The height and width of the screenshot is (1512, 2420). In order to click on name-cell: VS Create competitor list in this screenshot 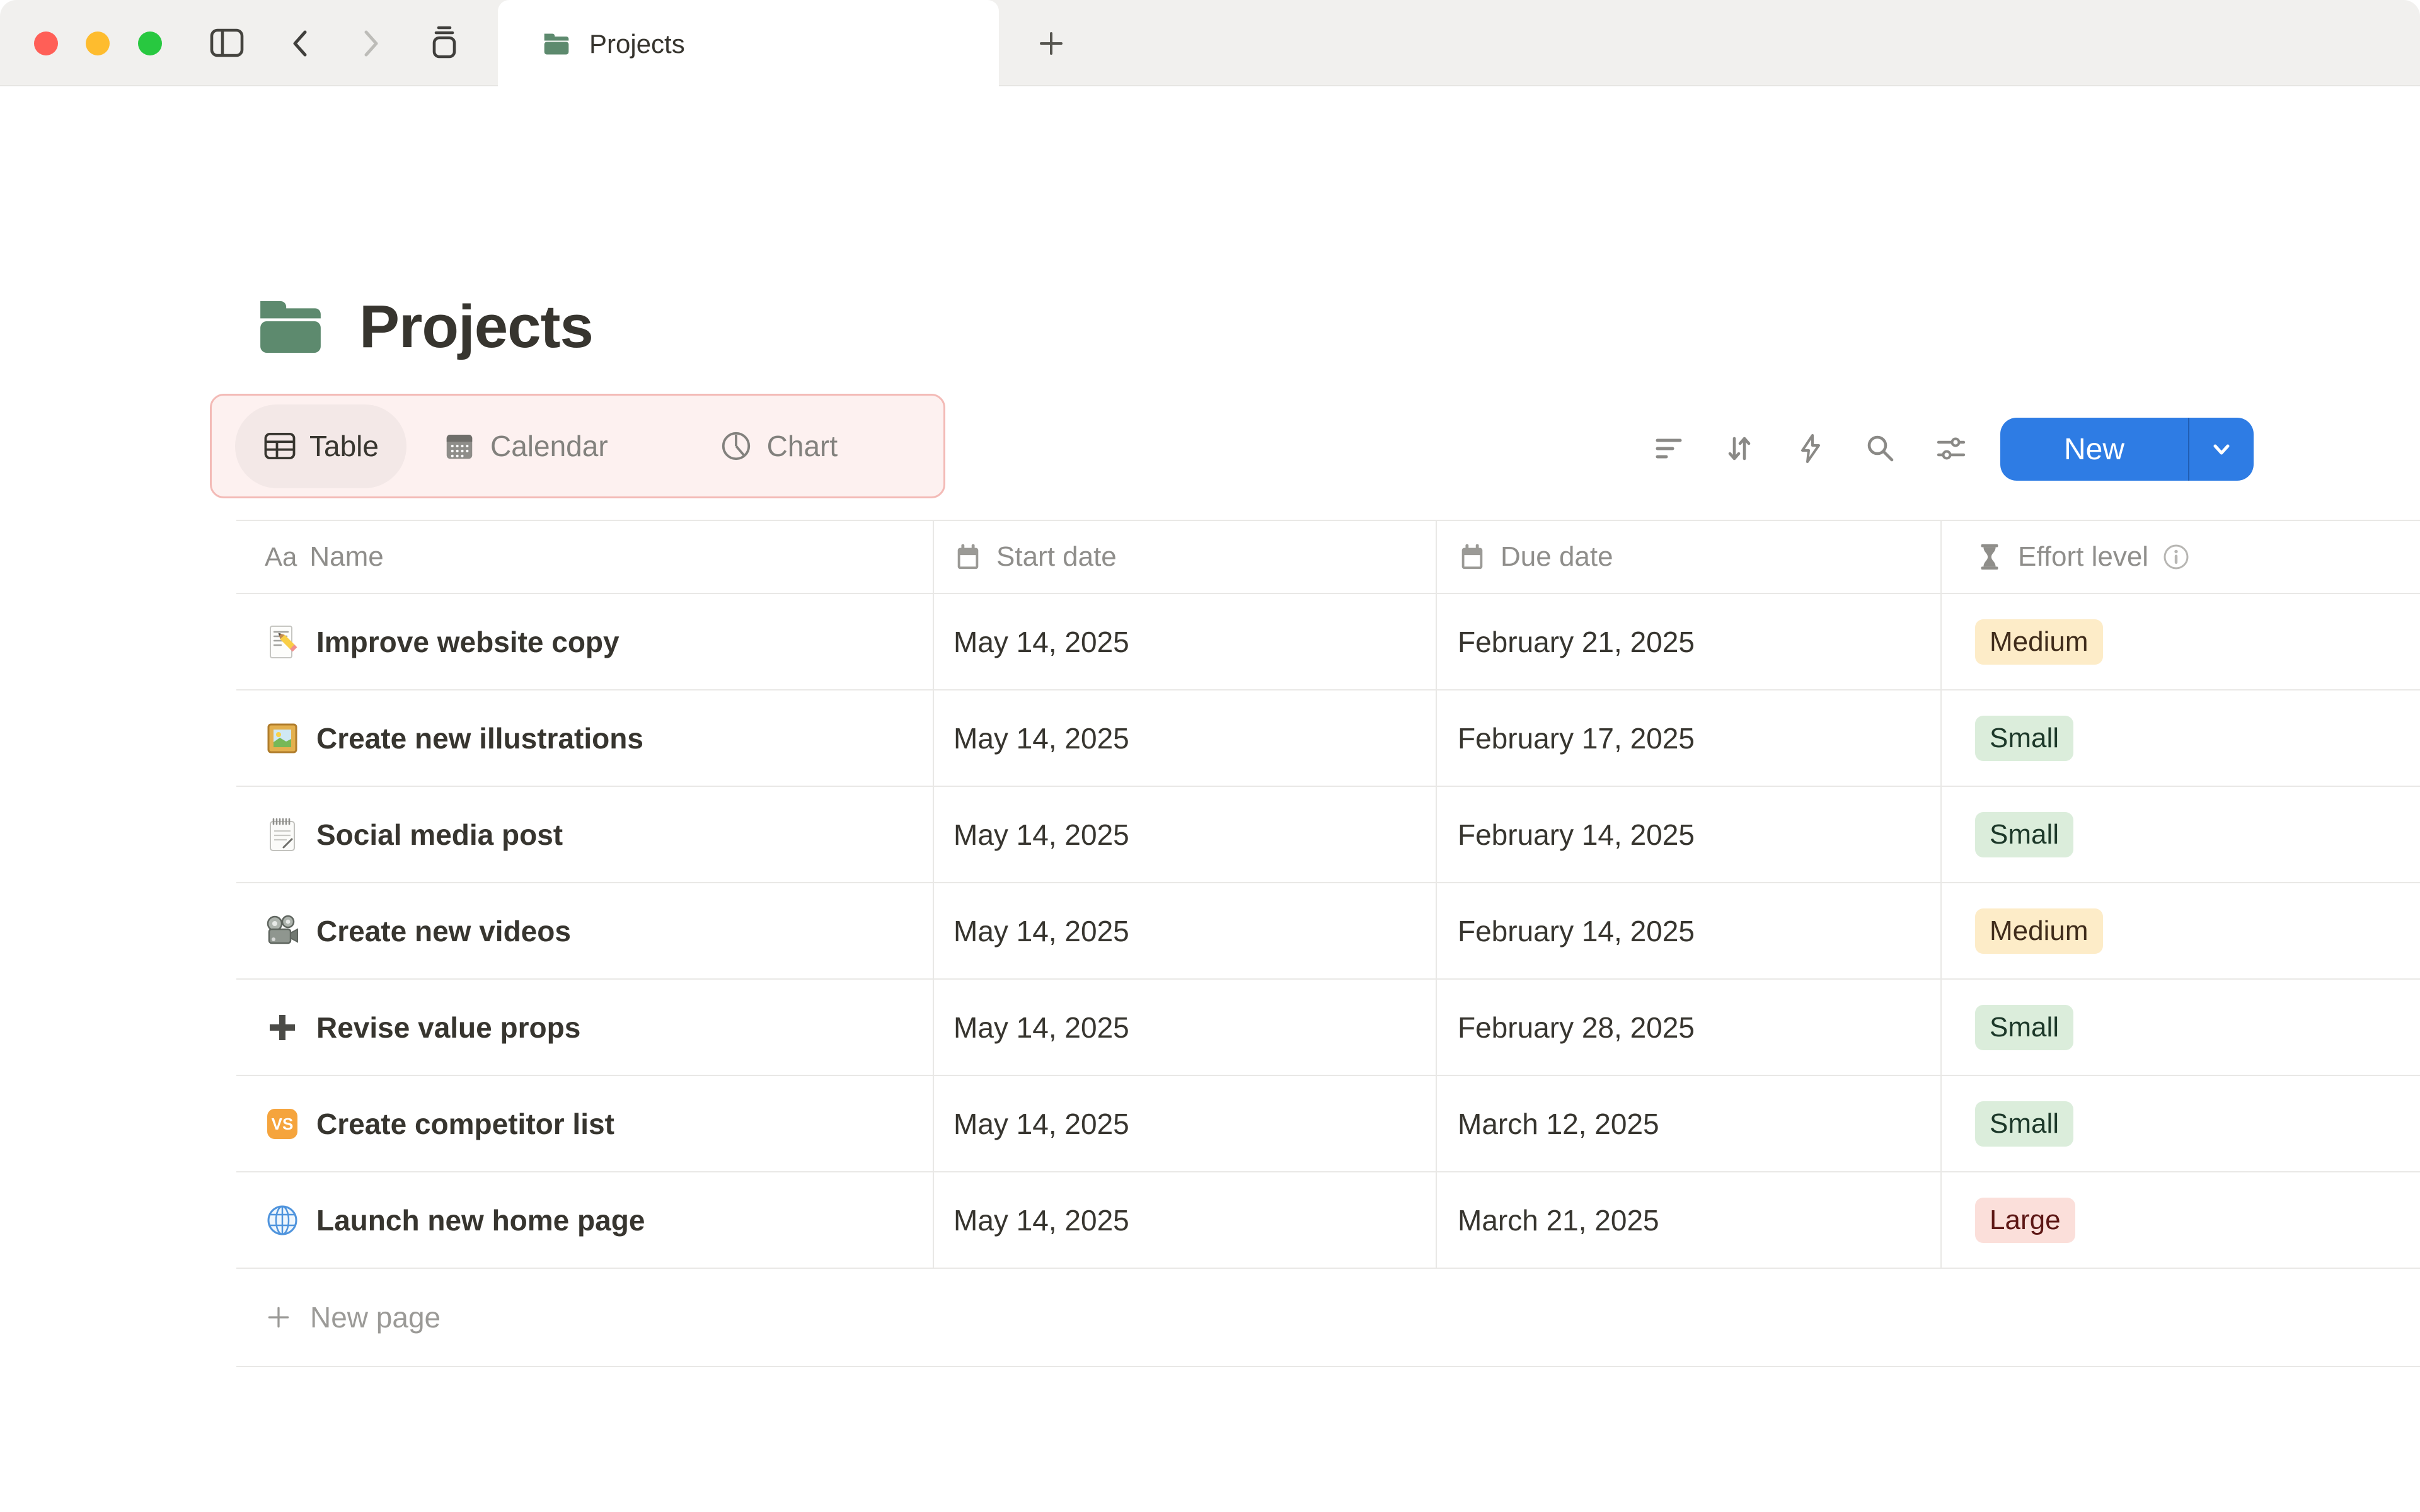, I will do `click(585, 1123)`.